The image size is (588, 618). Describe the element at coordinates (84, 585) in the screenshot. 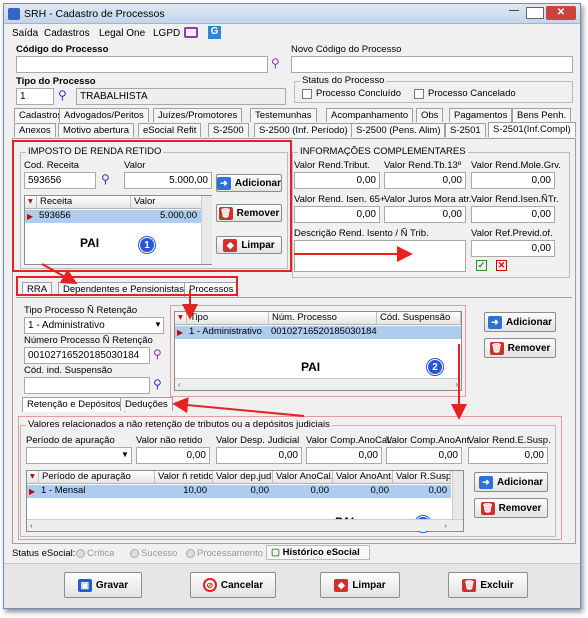

I see `save-icon: ▣` at that location.